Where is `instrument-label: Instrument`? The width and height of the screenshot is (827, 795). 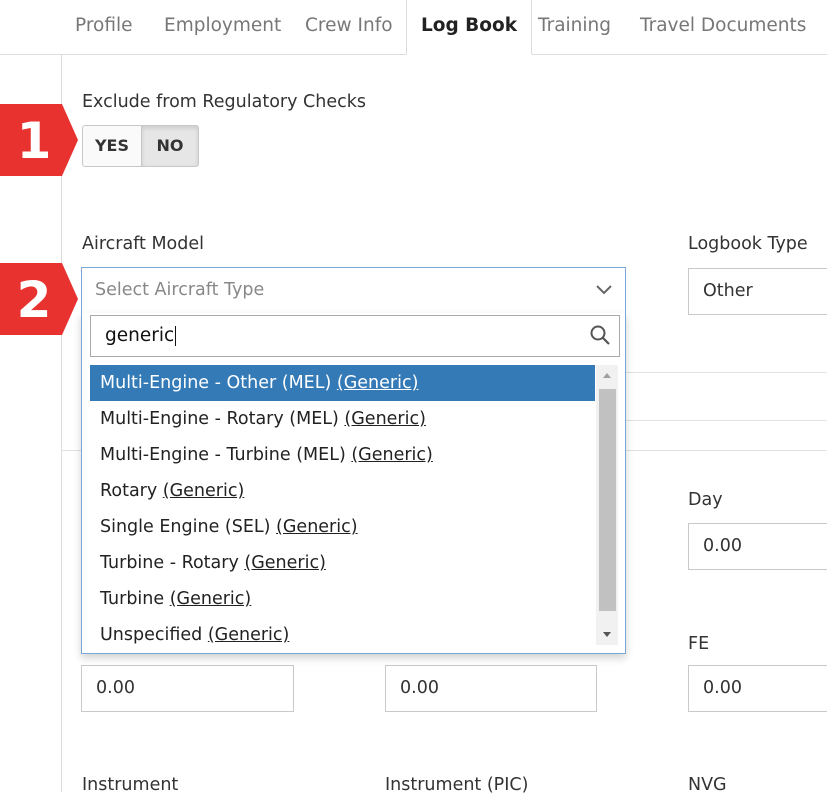 instrument-label: Instrument is located at coordinates (130, 785).